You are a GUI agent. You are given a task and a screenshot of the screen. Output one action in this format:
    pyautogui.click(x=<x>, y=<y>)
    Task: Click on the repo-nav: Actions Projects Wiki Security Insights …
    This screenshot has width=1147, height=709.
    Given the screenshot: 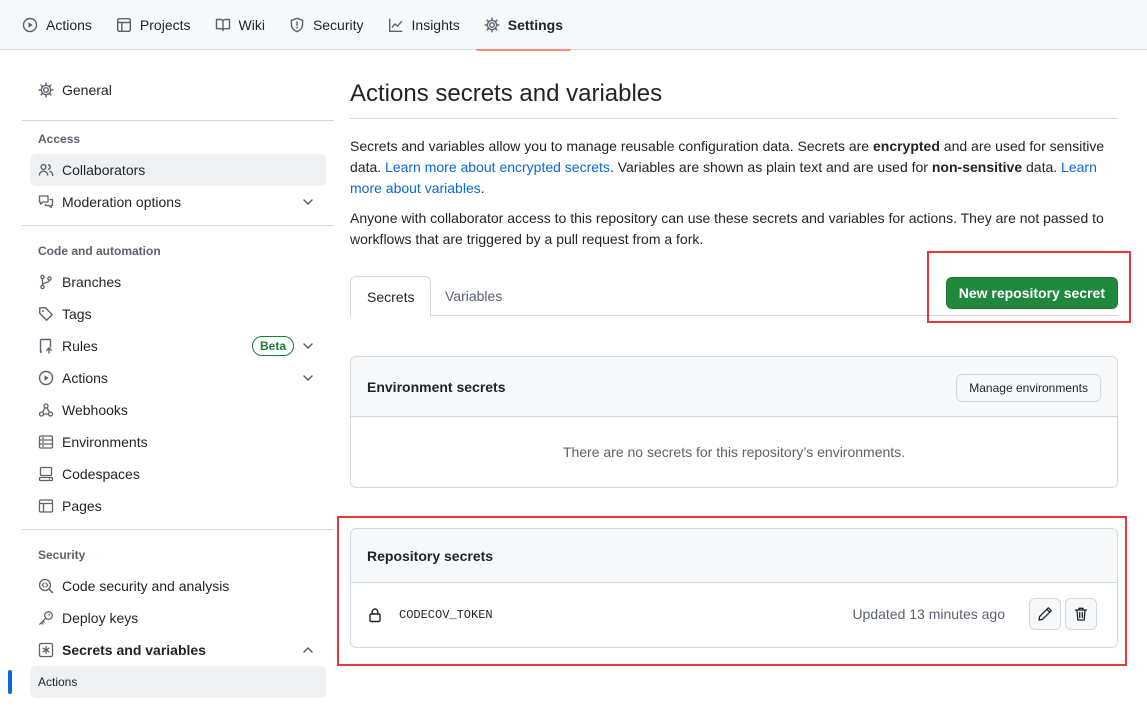 What is the action you would take?
    pyautogui.click(x=573, y=25)
    